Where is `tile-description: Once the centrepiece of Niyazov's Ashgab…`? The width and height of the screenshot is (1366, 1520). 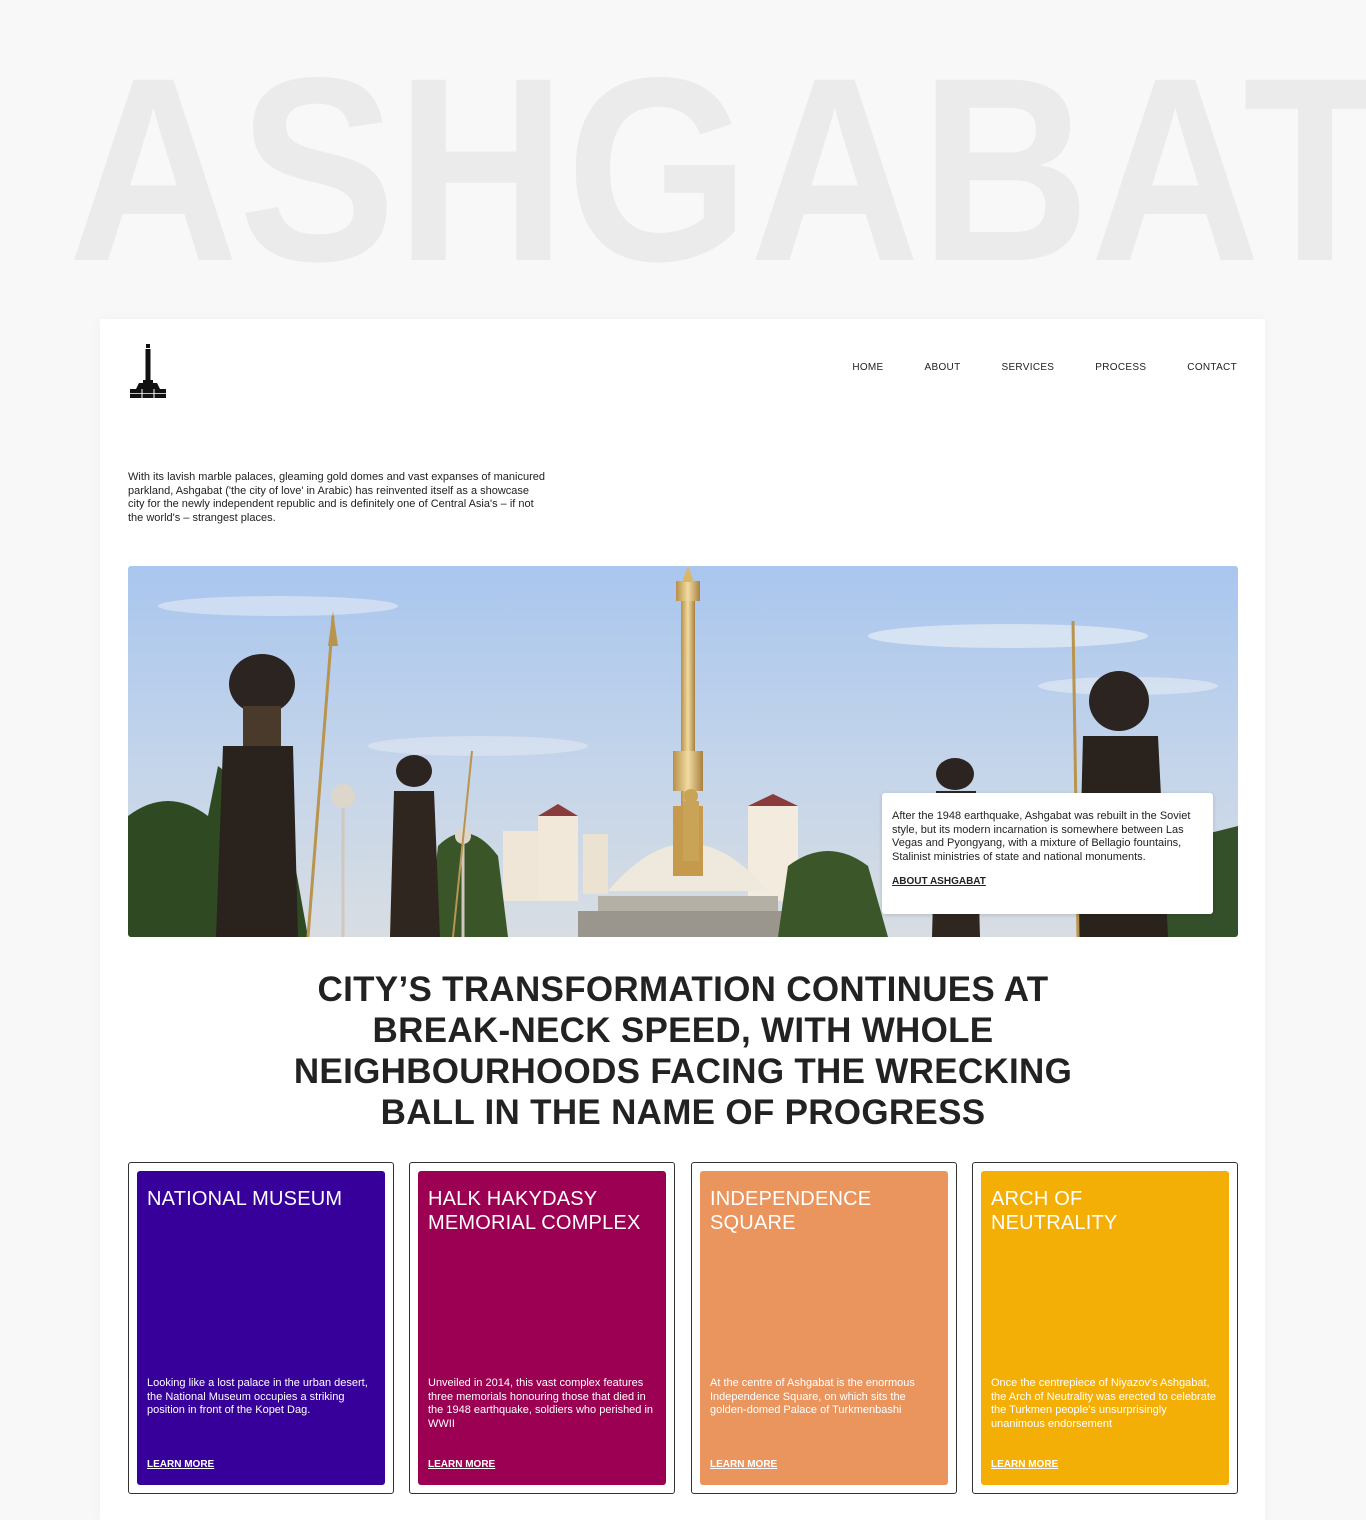 tile-description: Once the centrepiece of Niyazov's Ashgab… is located at coordinates (1104, 1404).